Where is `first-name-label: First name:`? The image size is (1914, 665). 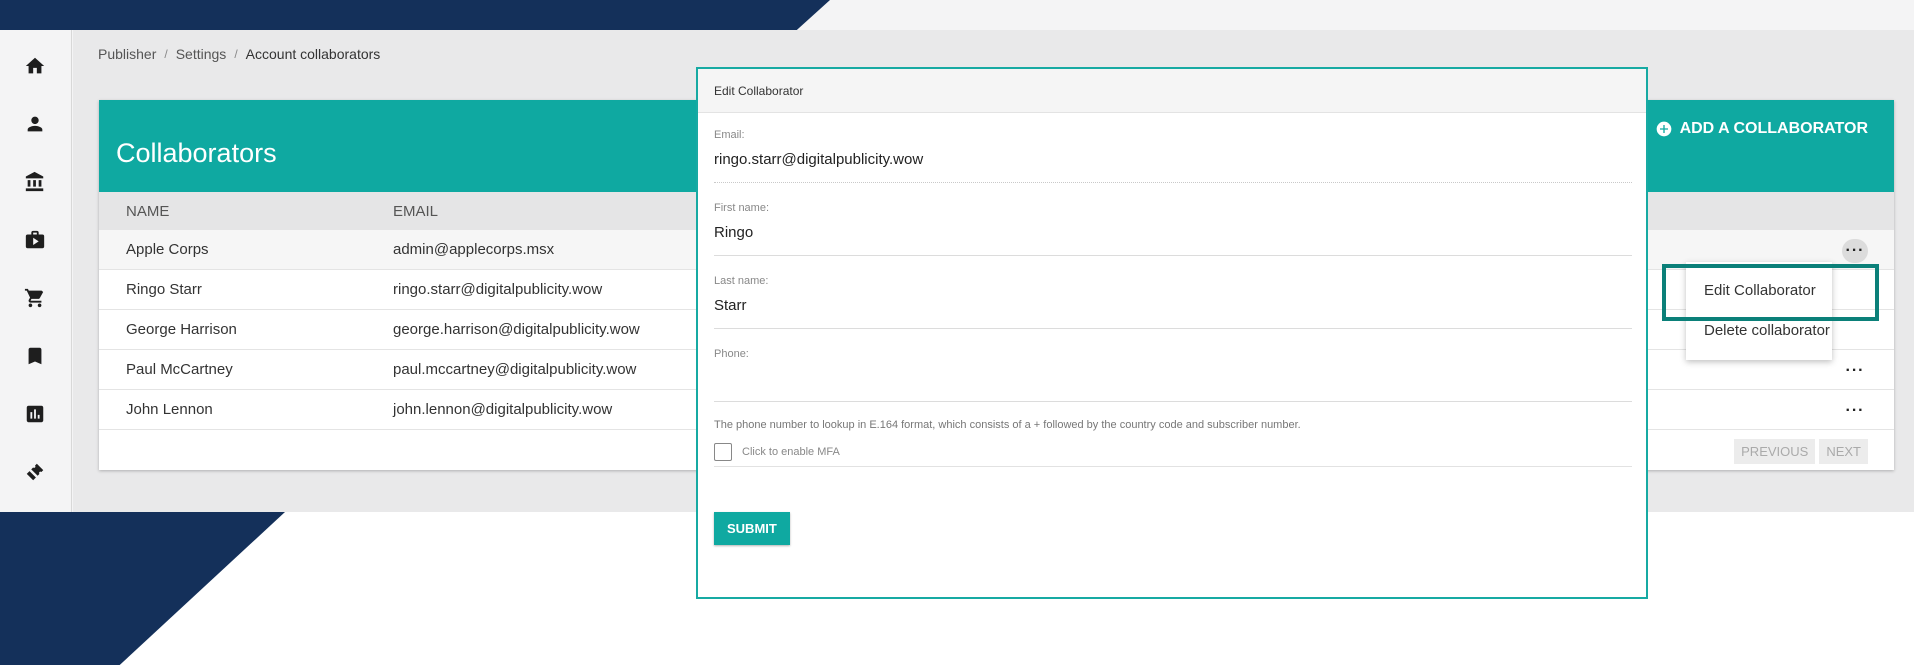 first-name-label: First name: is located at coordinates (742, 208).